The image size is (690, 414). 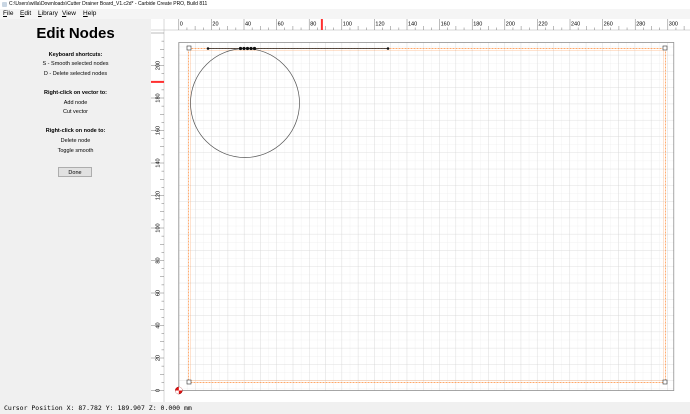 I want to click on top-ruler-label: 220, so click(x=542, y=25).